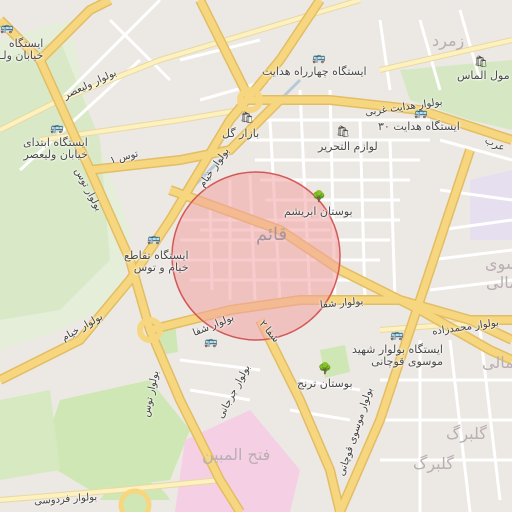 The width and height of the screenshot is (512, 512). What do you see at coordinates (348, 147) in the screenshot?
I see `poi-label-lavazem-tahrir: لوازم التحریر` at bounding box center [348, 147].